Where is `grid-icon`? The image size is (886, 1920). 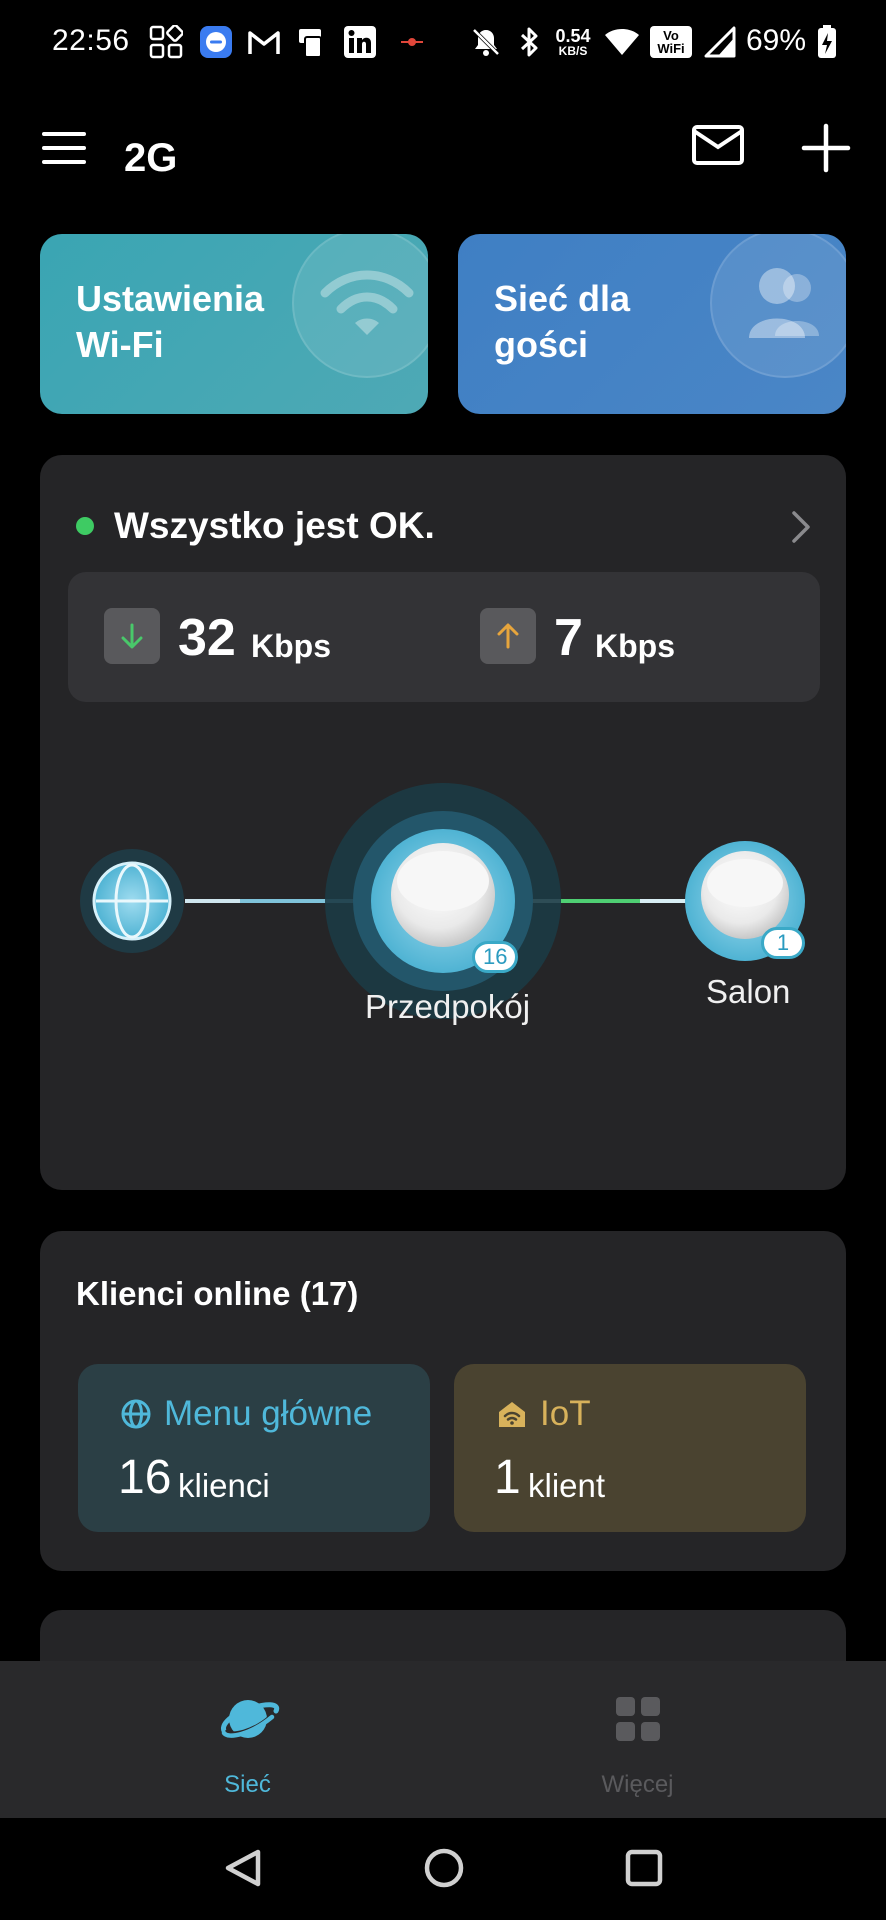
grid-icon is located at coordinates (638, 1719).